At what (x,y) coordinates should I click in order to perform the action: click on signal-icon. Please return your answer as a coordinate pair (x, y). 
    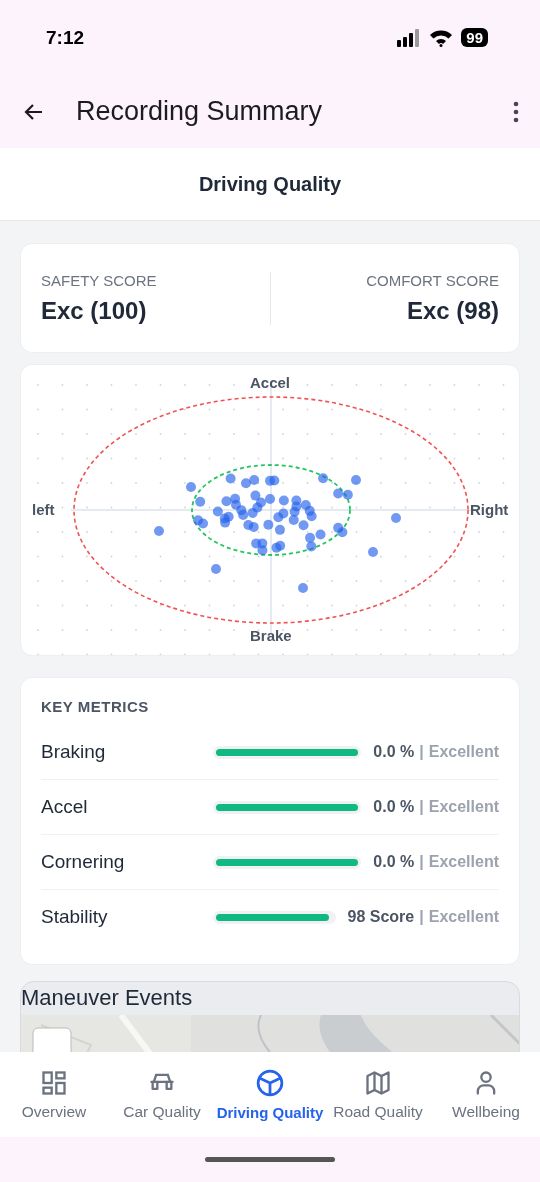
    Looking at the image, I should click on (409, 37).